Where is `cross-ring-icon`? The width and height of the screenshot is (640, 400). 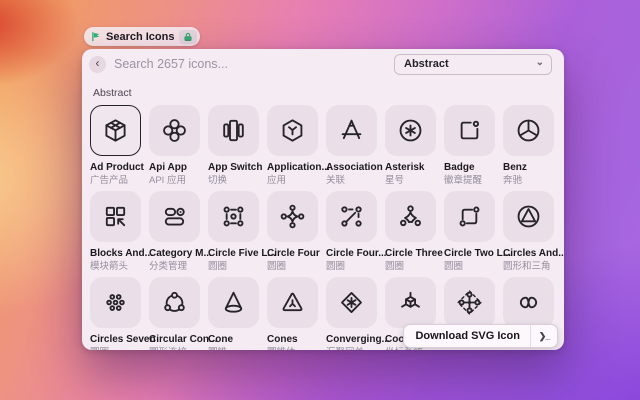 cross-ring-icon is located at coordinates (469, 302).